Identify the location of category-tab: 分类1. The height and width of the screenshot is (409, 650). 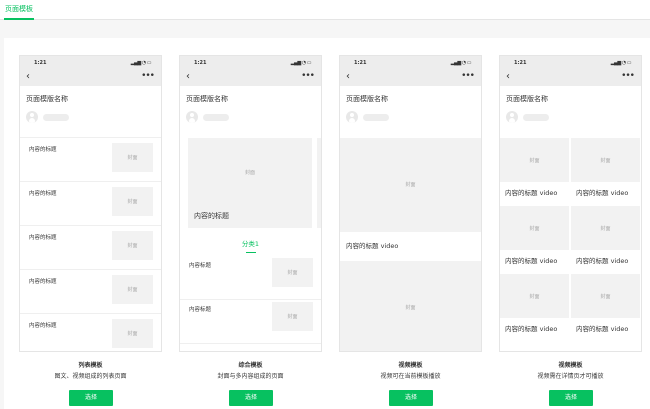
(250, 244).